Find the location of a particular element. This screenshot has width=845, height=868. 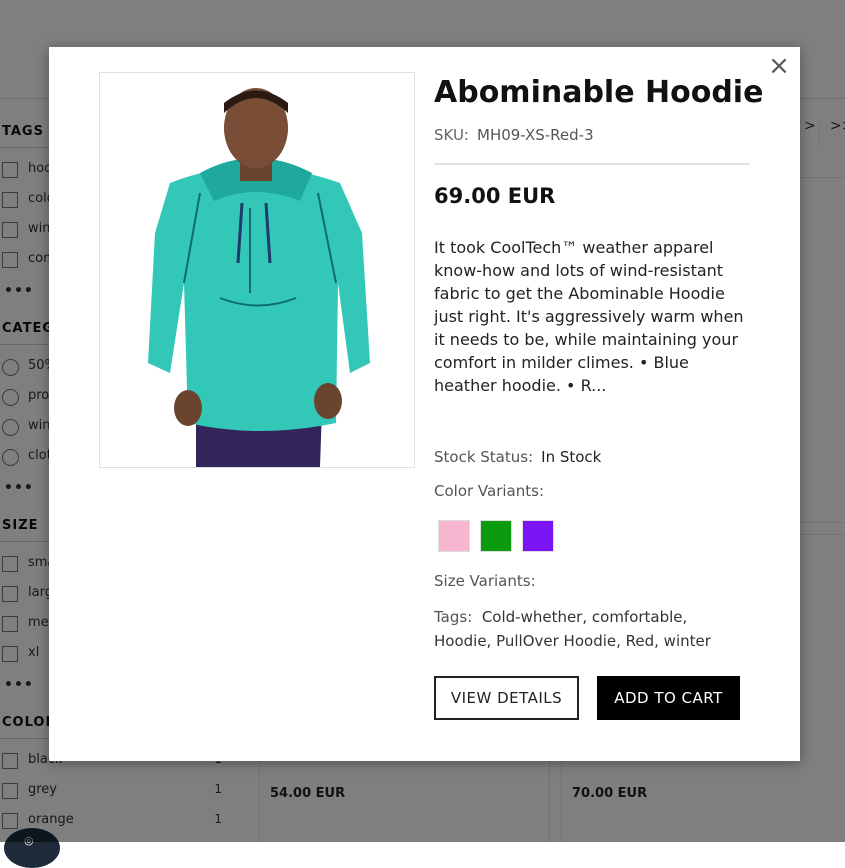

tags-list: Hoodie, PullOver Hoodie, Red, winter is located at coordinates (572, 641).